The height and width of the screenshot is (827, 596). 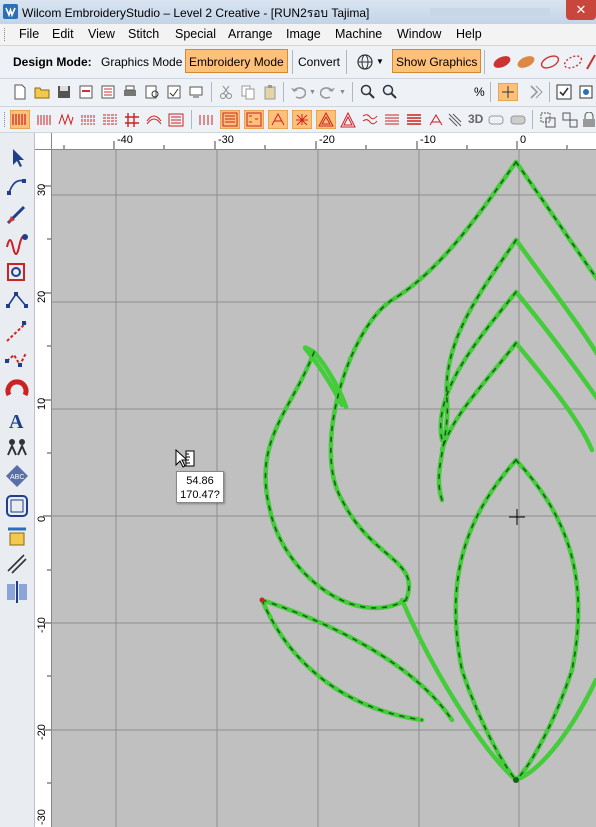 I want to click on stitch-effects-icon, so click(x=17, y=242).